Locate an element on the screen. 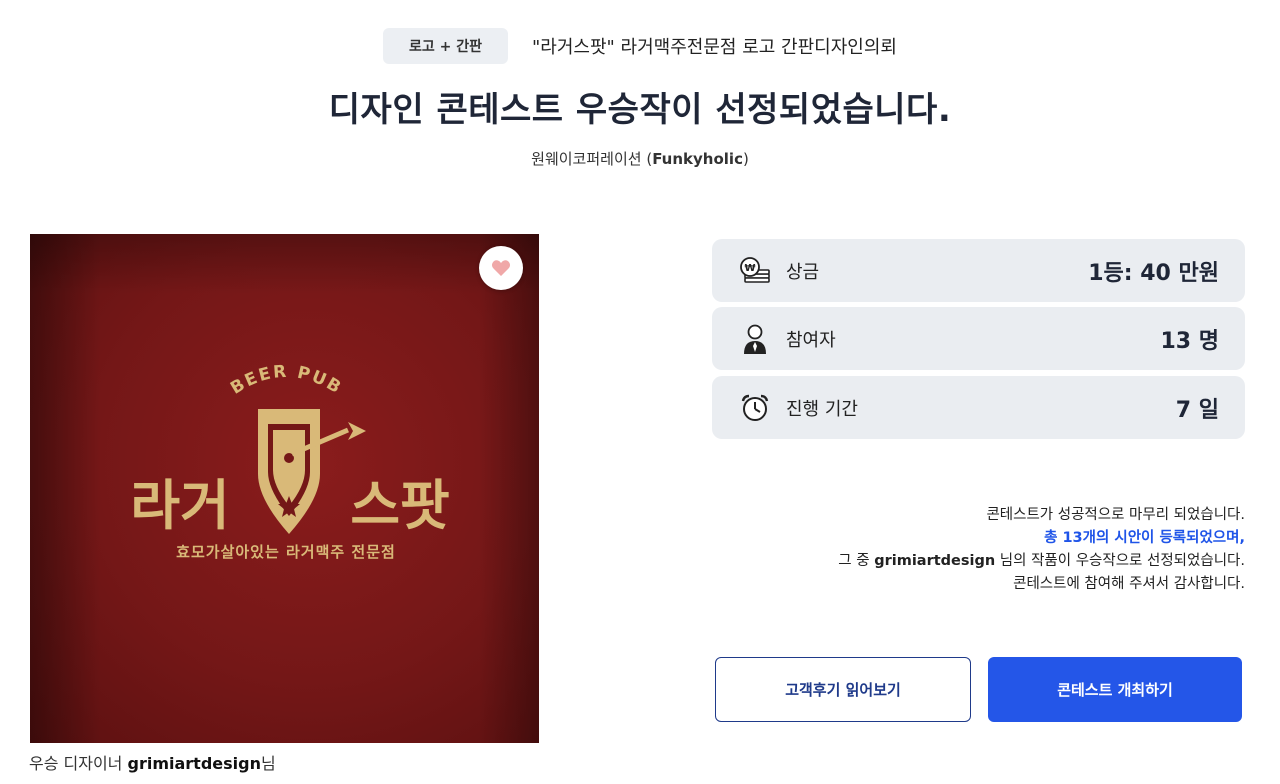 The width and height of the screenshot is (1280, 784). prize-label: 상금 is located at coordinates (803, 272).